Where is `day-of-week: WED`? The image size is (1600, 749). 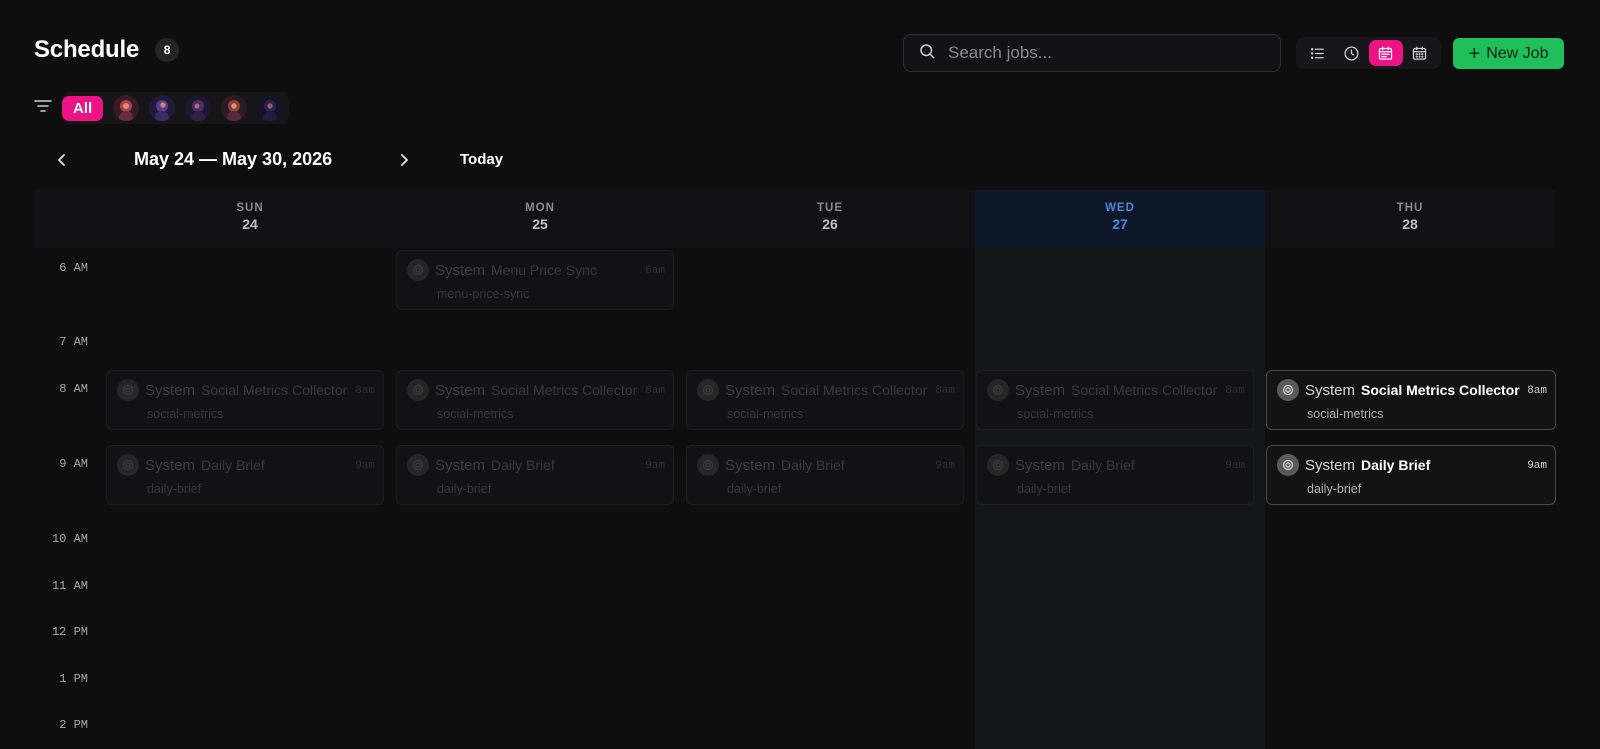 day-of-week: WED is located at coordinates (1120, 208).